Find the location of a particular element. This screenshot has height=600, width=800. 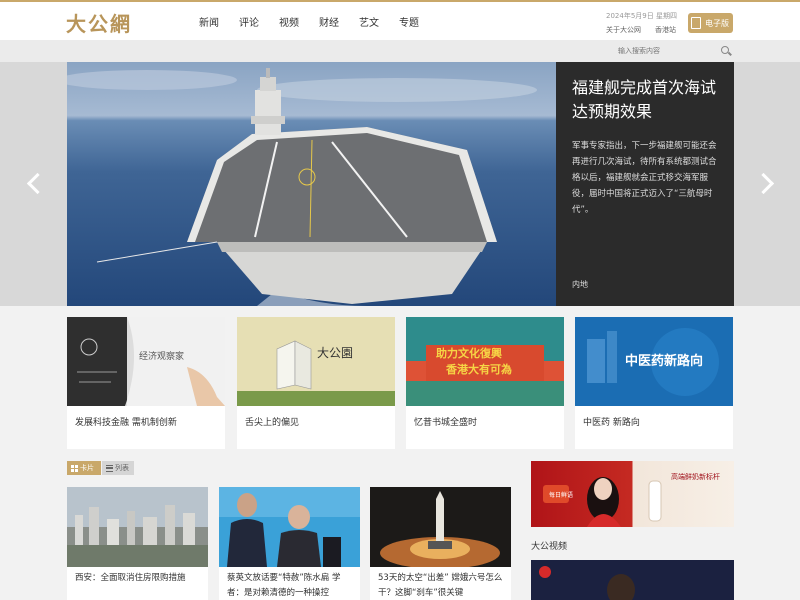

culture-poster-illustration: 助力文化復興 香港大有可為 is located at coordinates (485, 361).